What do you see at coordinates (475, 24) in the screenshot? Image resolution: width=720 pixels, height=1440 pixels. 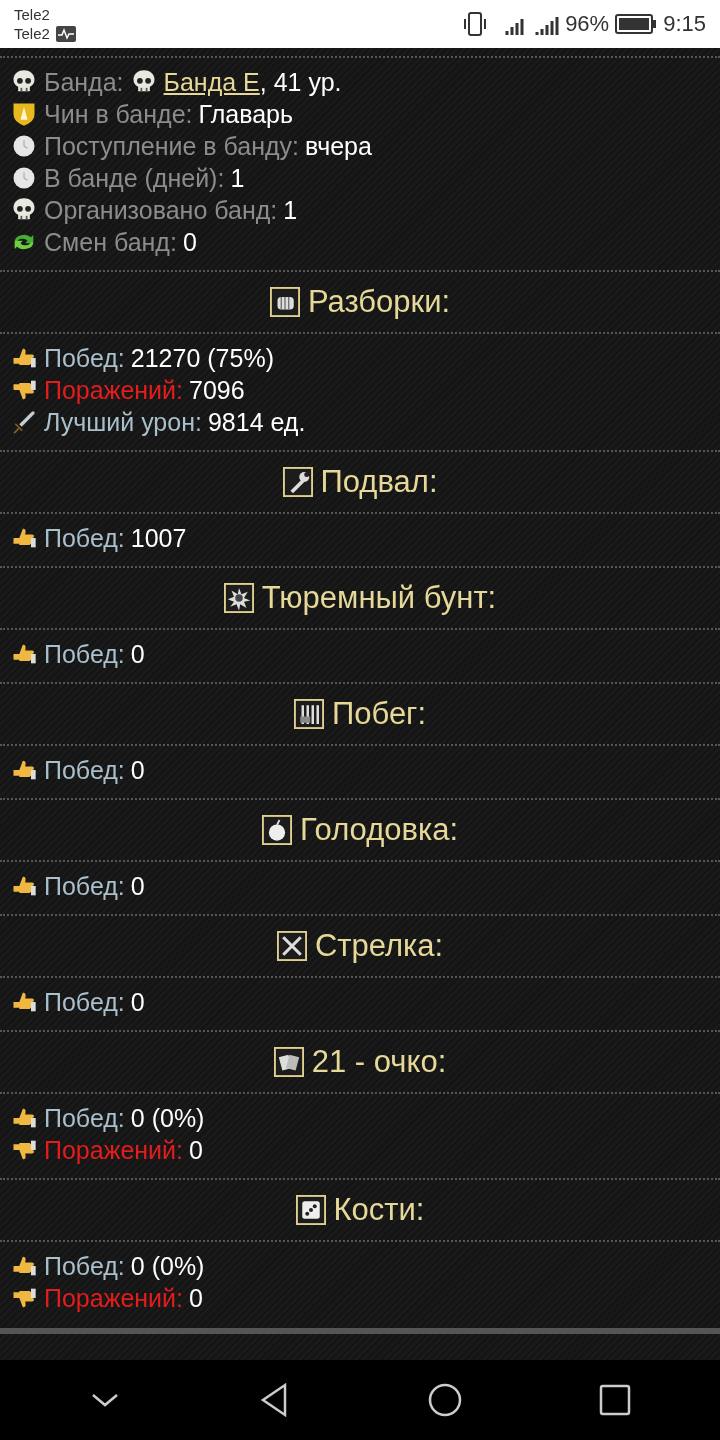 I see `vibrate-icon` at bounding box center [475, 24].